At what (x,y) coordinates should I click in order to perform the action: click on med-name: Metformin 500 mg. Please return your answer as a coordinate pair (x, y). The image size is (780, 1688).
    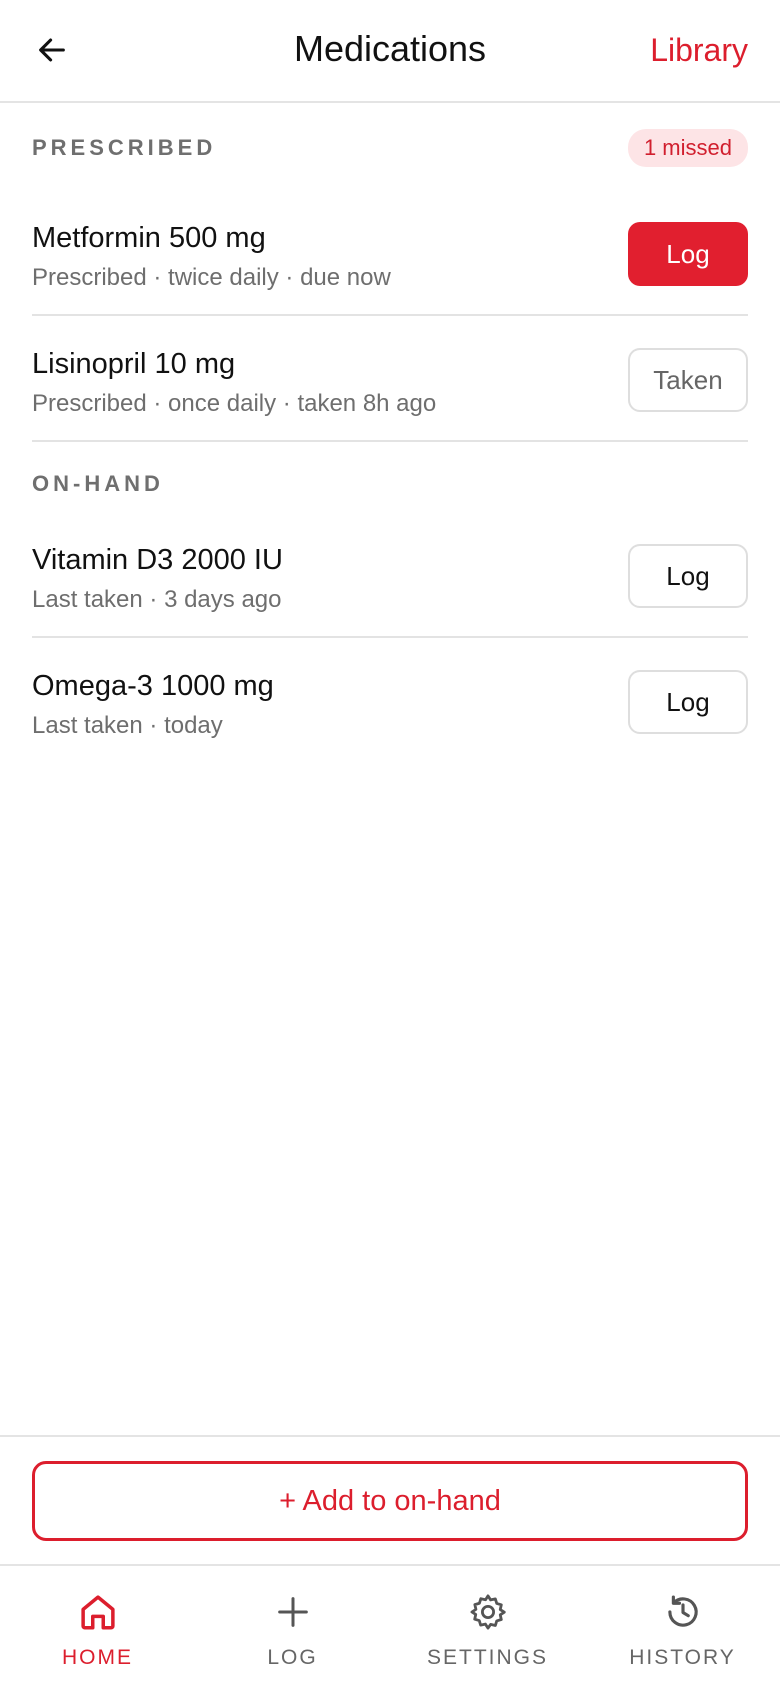
    Looking at the image, I should click on (149, 238).